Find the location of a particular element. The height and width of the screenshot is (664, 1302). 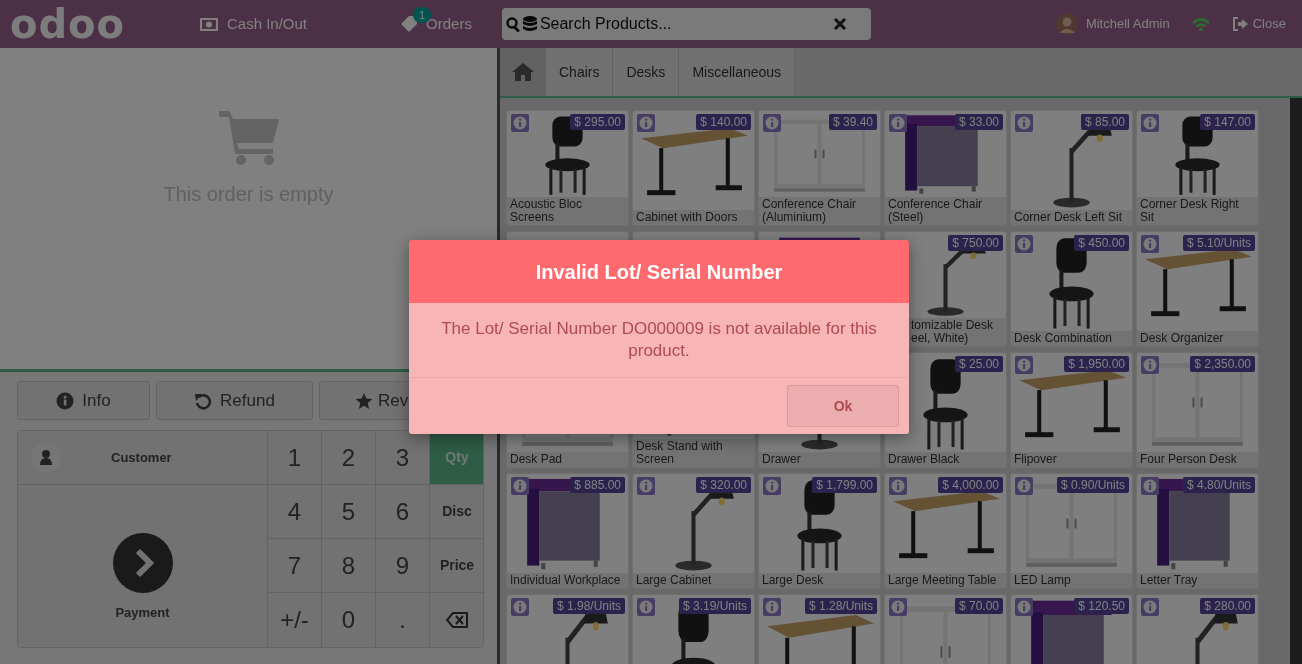

numpad-key: 6 is located at coordinates (403, 512).